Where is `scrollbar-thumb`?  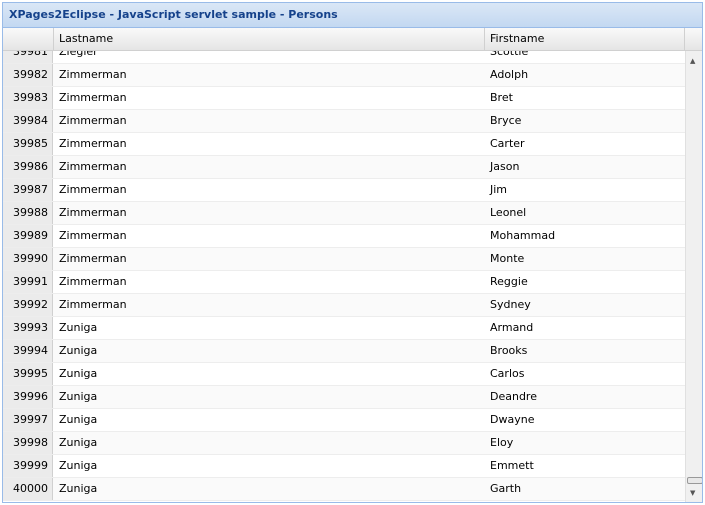
scrollbar-thumb is located at coordinates (694, 480).